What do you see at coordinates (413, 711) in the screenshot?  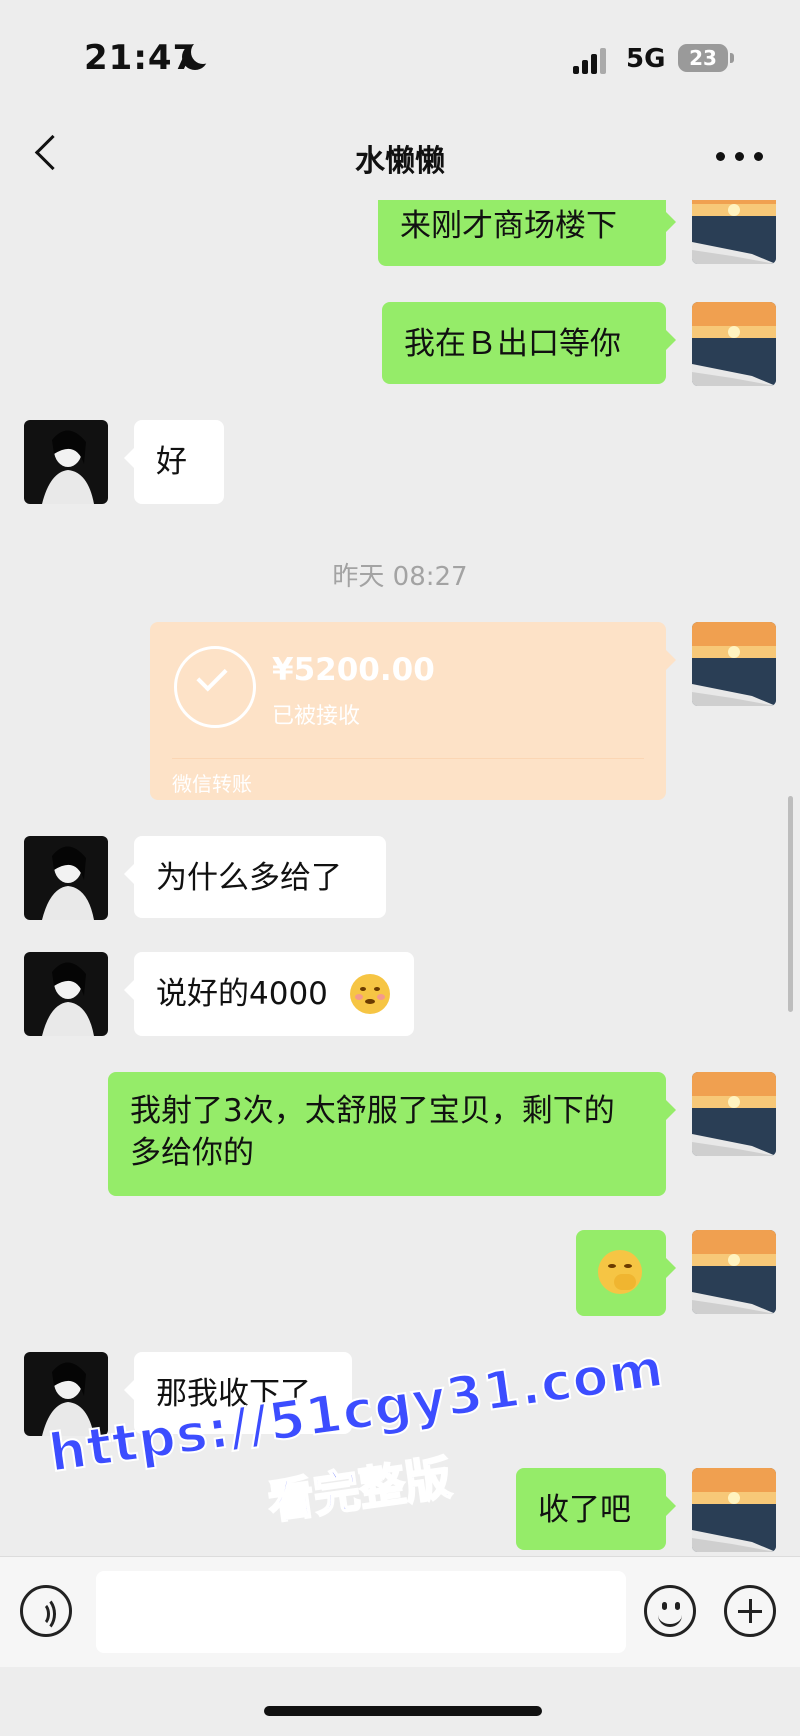 I see `transfer-card: ¥5200.00 已被接收 微信转账` at bounding box center [413, 711].